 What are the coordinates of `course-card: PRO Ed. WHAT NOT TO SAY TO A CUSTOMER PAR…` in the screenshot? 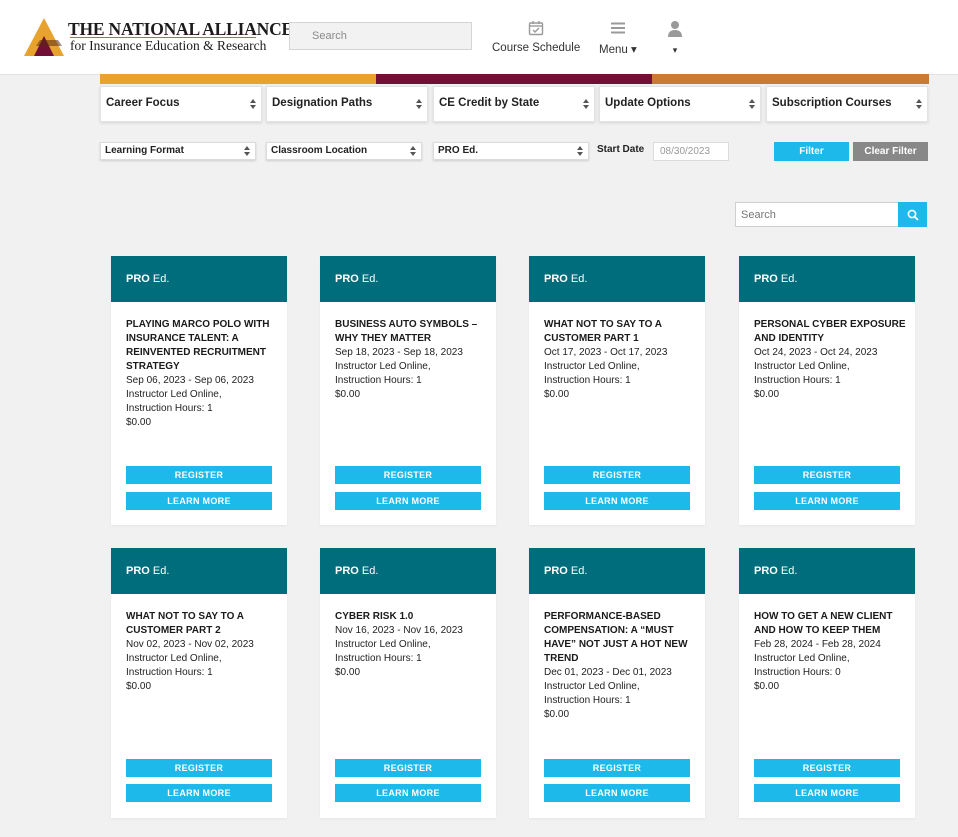 It's located at (617, 390).